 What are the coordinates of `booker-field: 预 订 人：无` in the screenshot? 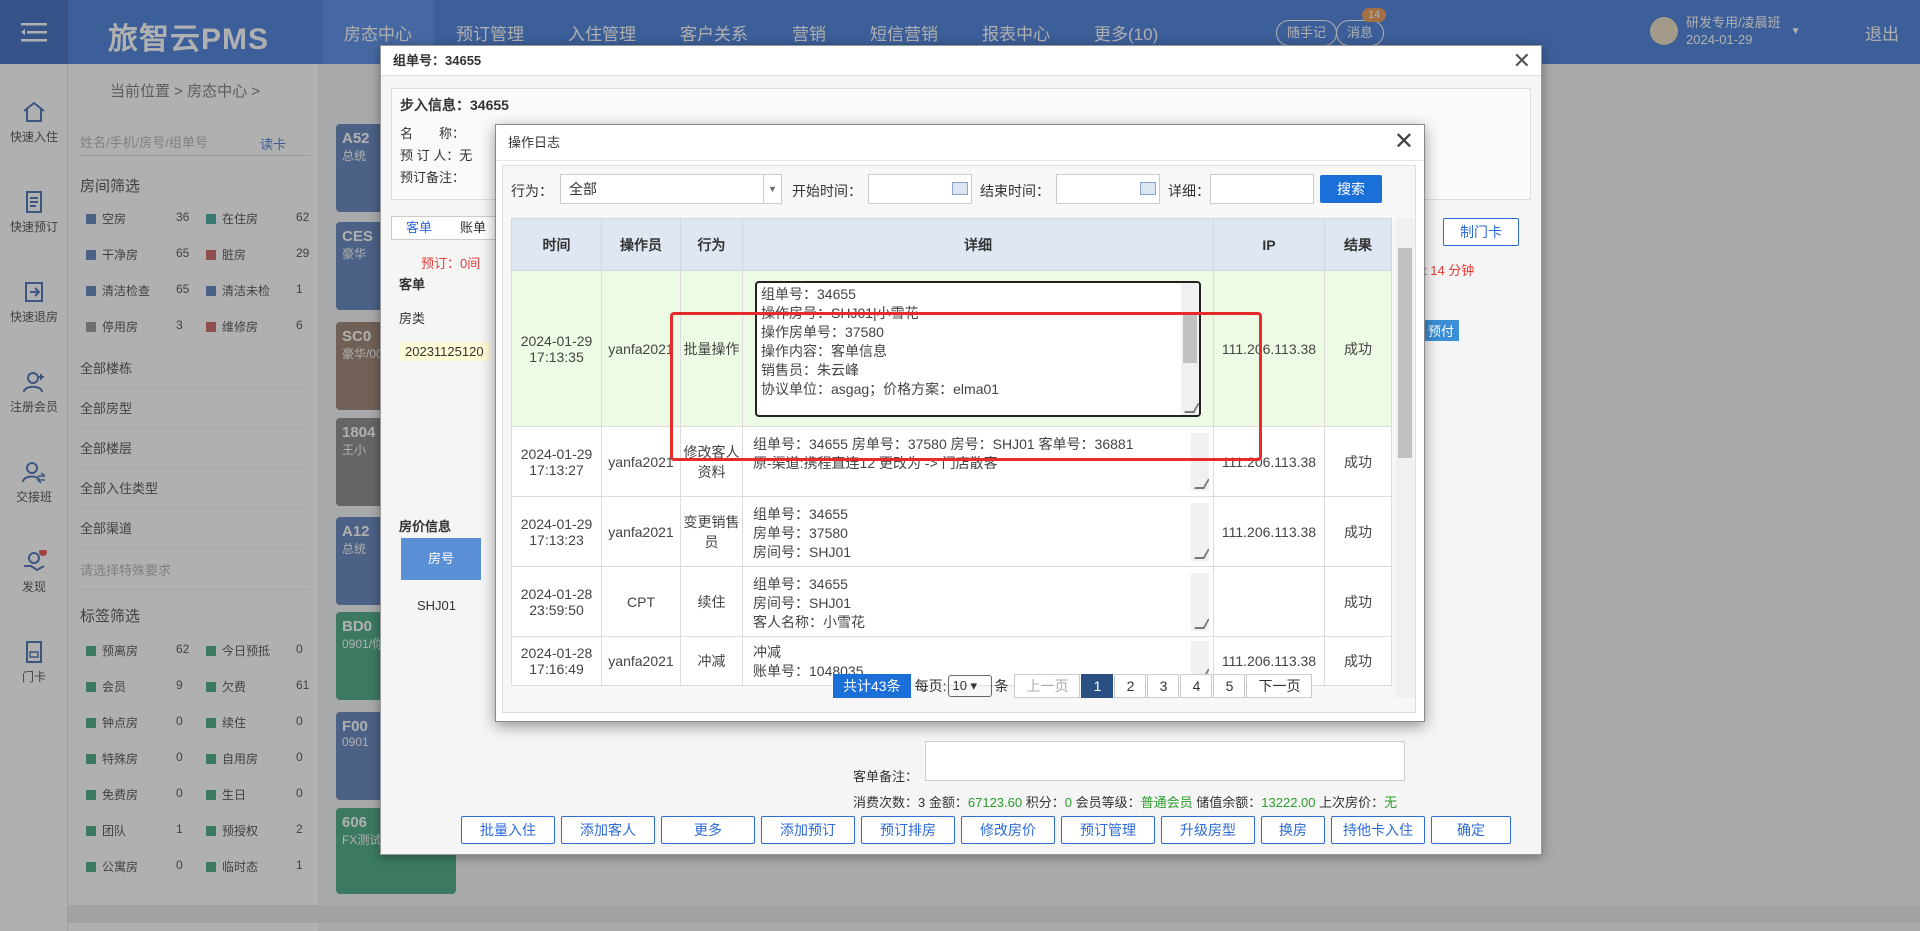 It's located at (436, 155).